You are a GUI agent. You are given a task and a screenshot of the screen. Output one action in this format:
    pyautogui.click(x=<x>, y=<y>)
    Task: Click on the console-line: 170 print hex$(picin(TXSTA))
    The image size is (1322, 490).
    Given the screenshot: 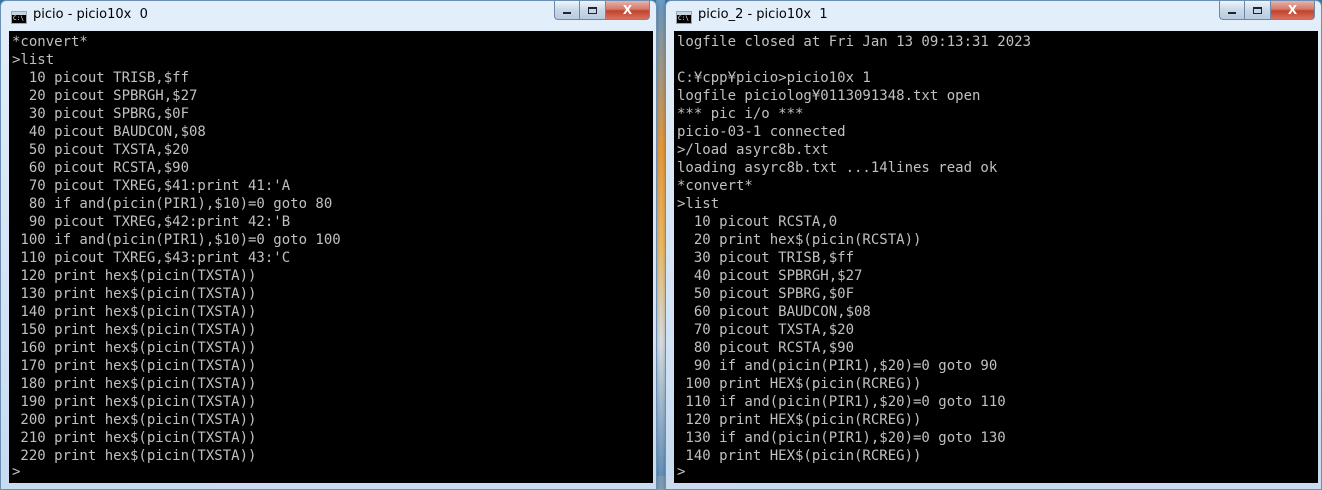 What is the action you would take?
    pyautogui.click(x=134, y=366)
    